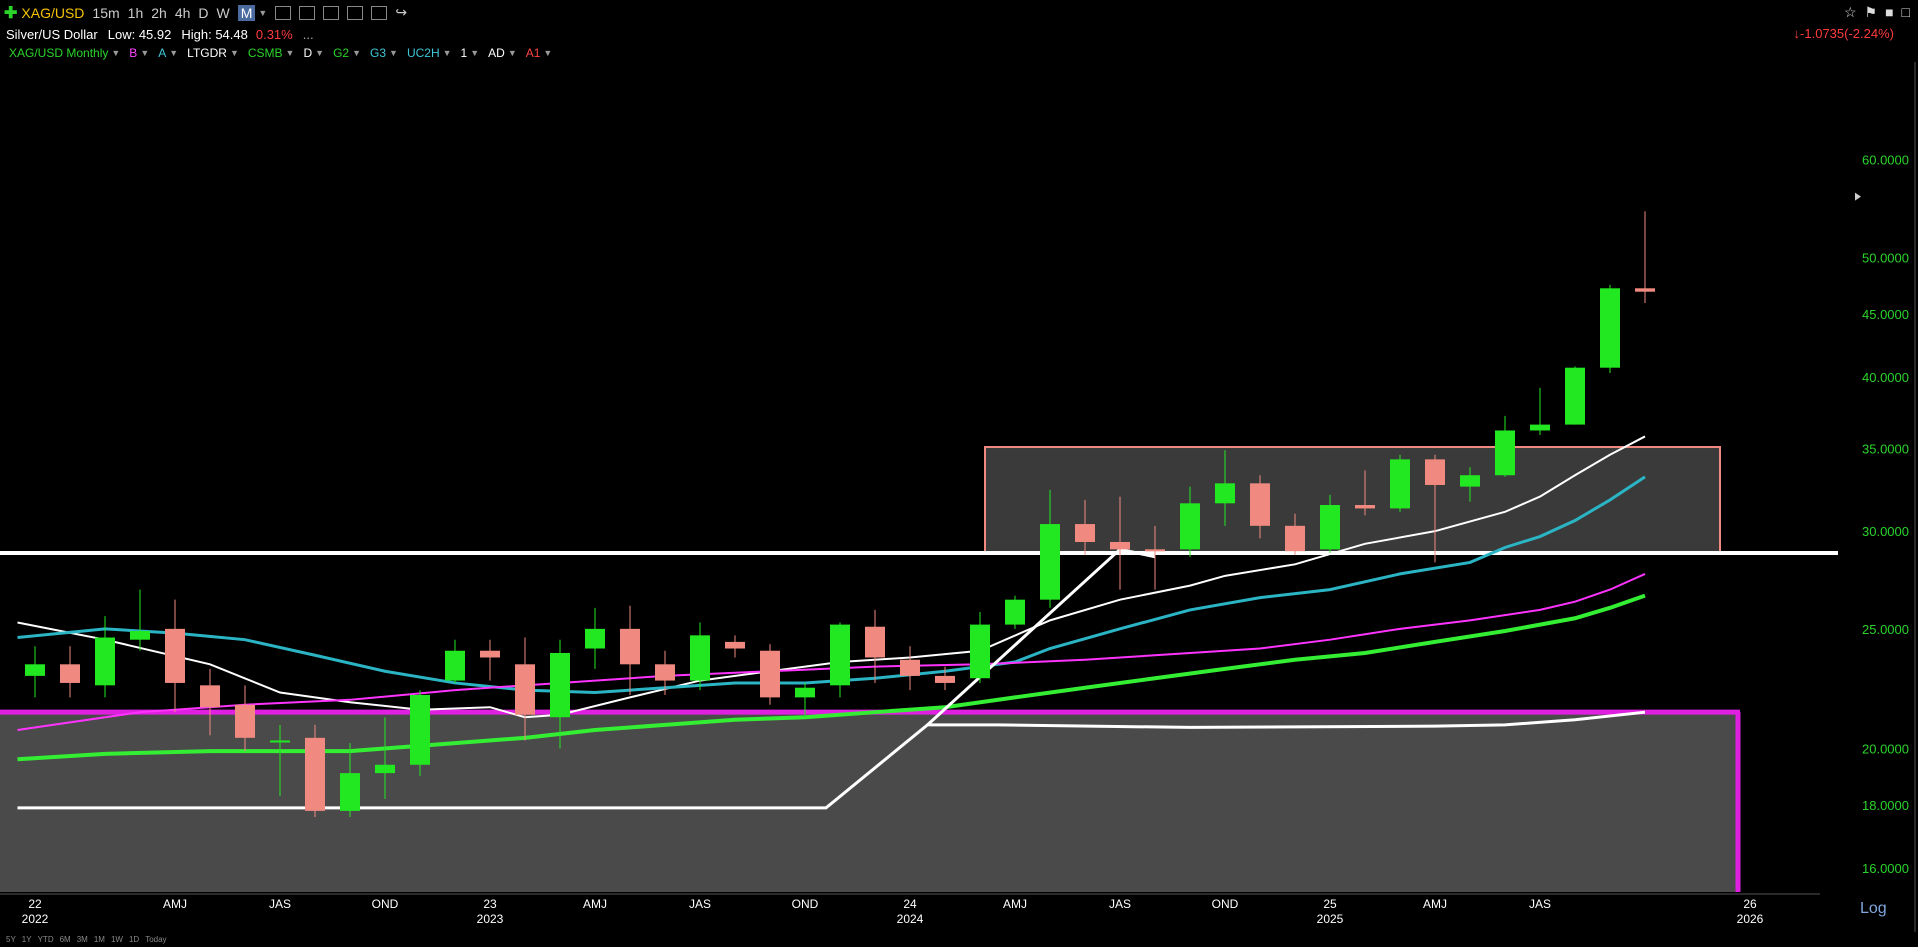  What do you see at coordinates (134, 939) in the screenshot?
I see `range-7: 1D` at bounding box center [134, 939].